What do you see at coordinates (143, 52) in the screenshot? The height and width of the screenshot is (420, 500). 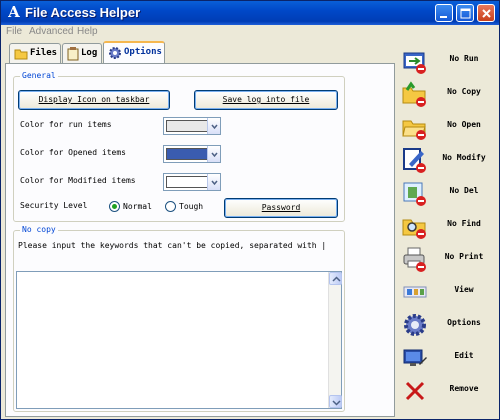 I see `tab-options-label: Options` at bounding box center [143, 52].